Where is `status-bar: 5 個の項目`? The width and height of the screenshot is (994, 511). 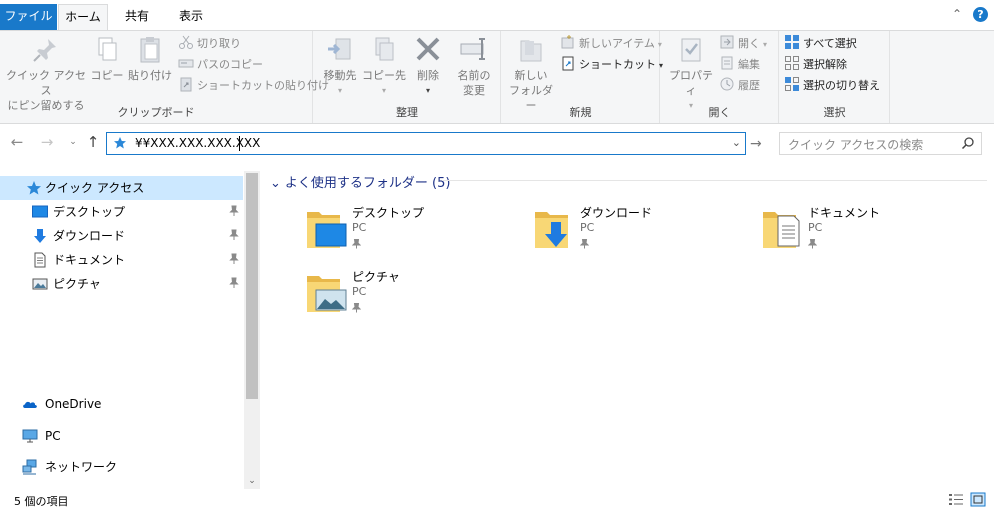
status-bar: 5 個の項目 is located at coordinates (497, 500).